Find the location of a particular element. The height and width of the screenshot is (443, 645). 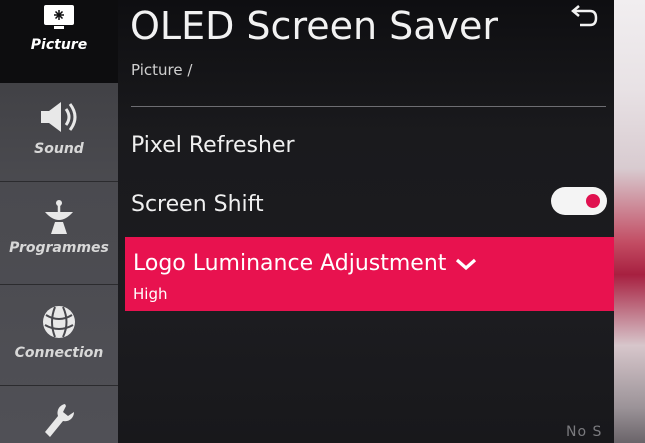

chevron-down-icon is located at coordinates (466, 264).